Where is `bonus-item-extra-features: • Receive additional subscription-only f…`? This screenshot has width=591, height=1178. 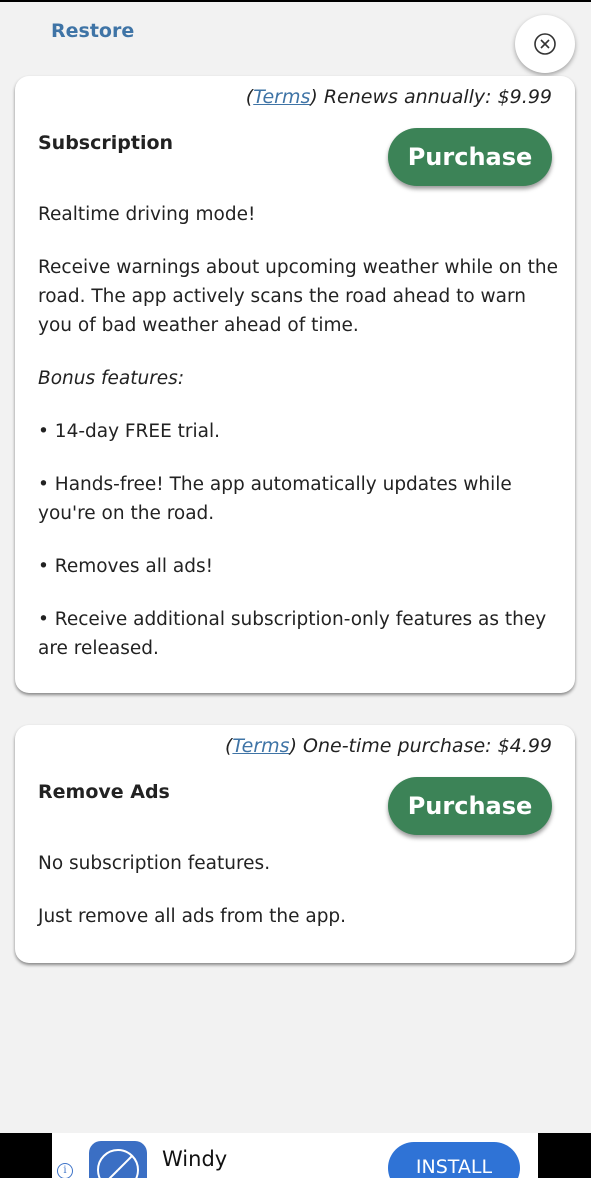 bonus-item-extra-features: • Receive additional subscription-only f… is located at coordinates (292, 634).